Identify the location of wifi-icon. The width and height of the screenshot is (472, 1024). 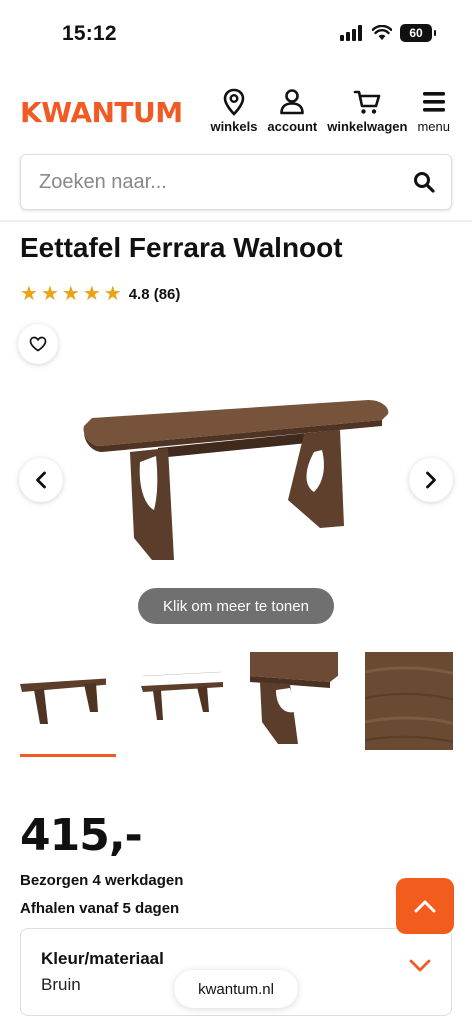
(382, 32).